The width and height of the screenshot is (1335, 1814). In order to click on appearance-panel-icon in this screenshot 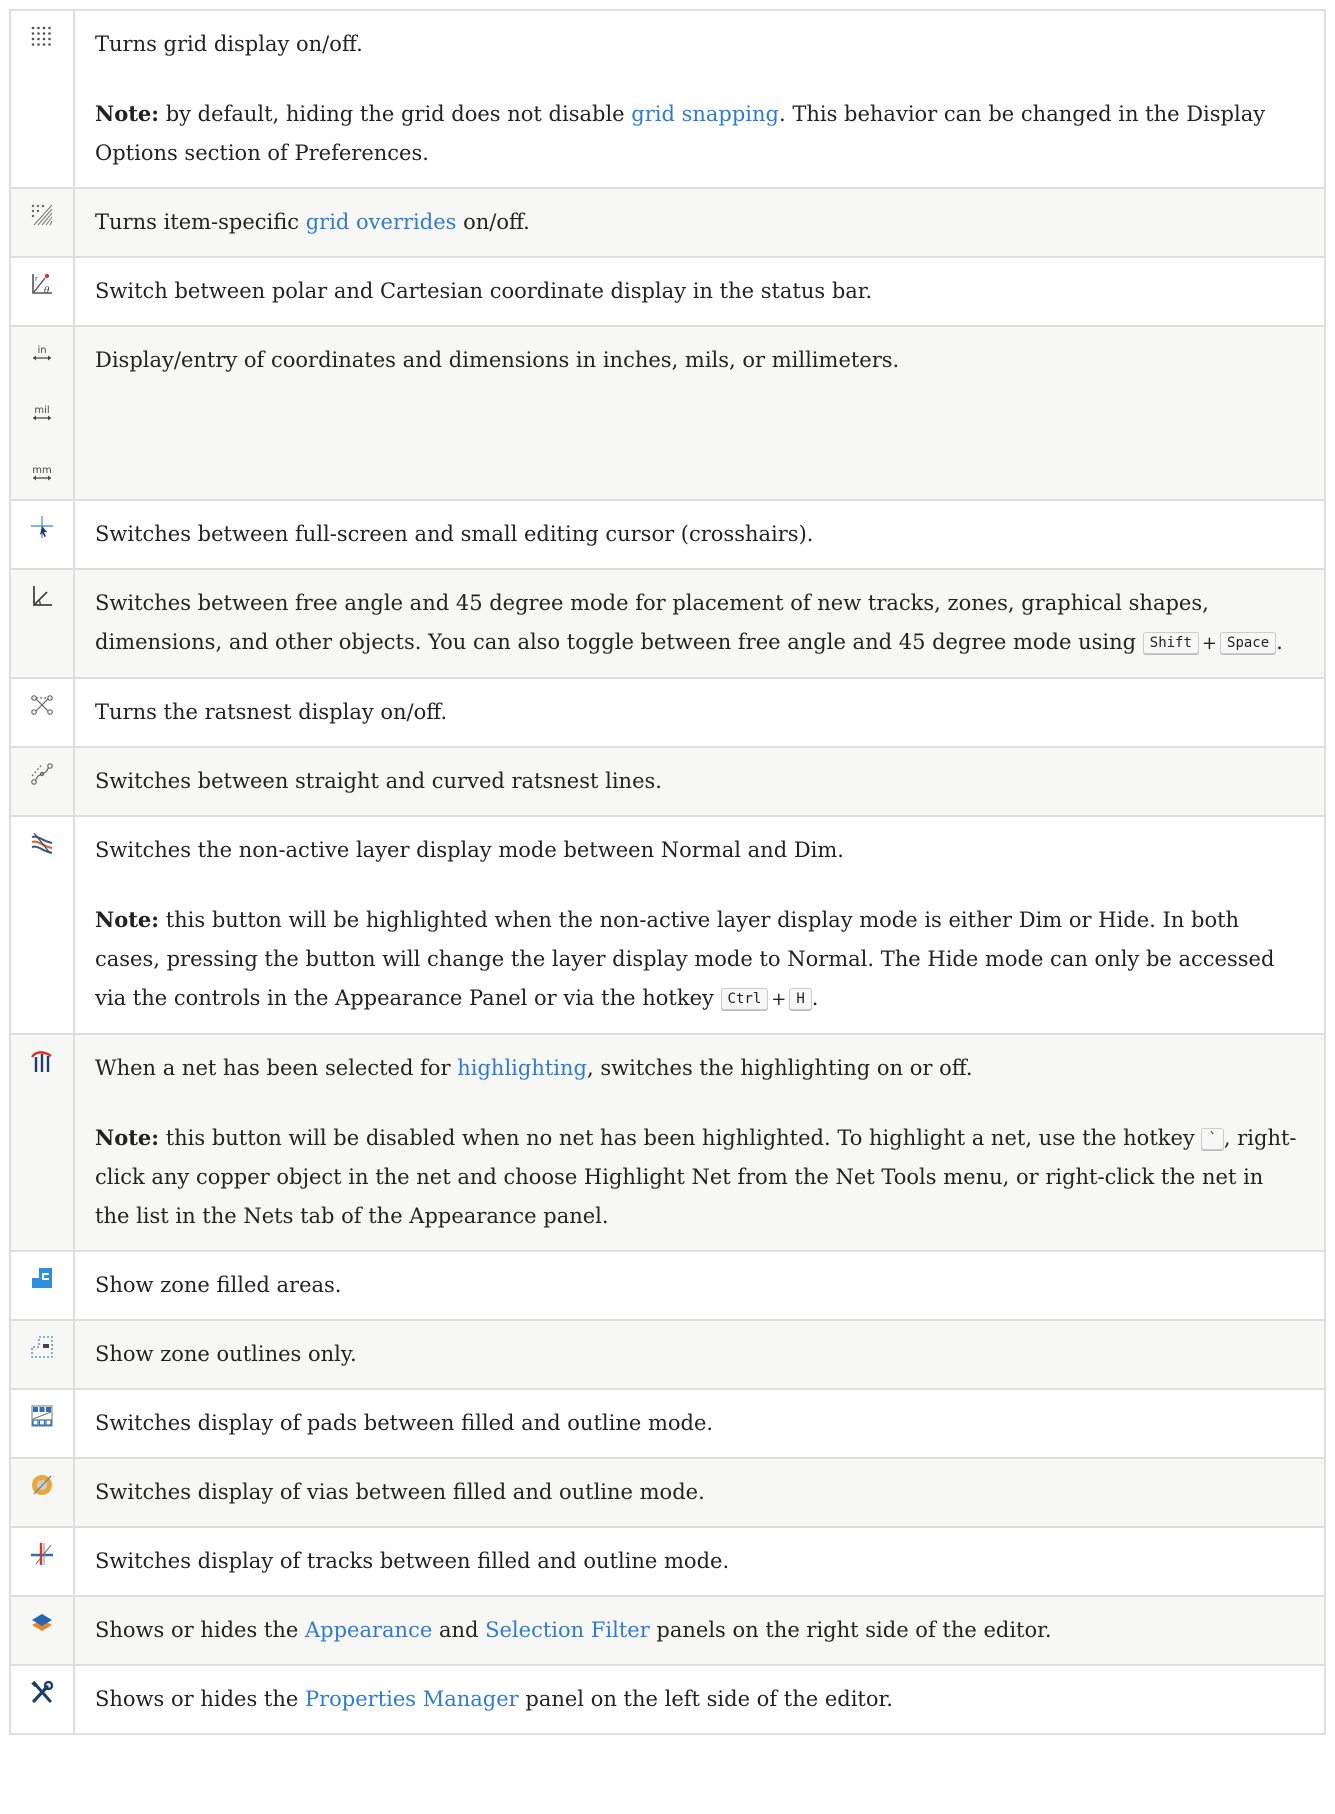, I will do `click(42, 1623)`.